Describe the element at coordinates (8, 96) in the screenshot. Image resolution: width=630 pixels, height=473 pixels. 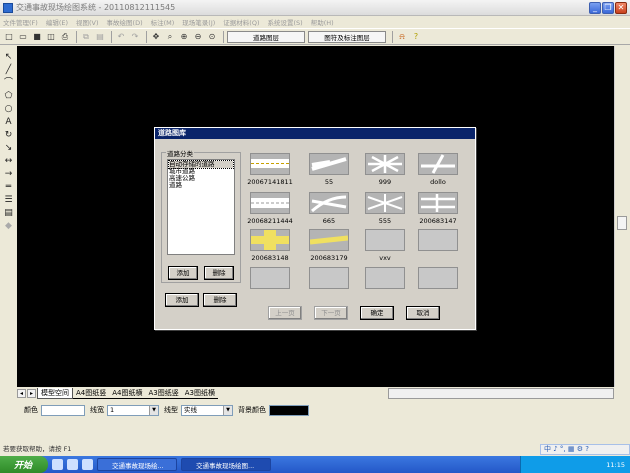
I see `polygon-icon: ⬠` at that location.